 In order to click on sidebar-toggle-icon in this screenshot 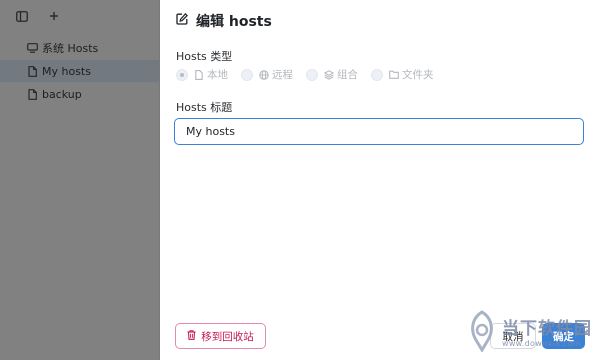, I will do `click(22, 16)`.